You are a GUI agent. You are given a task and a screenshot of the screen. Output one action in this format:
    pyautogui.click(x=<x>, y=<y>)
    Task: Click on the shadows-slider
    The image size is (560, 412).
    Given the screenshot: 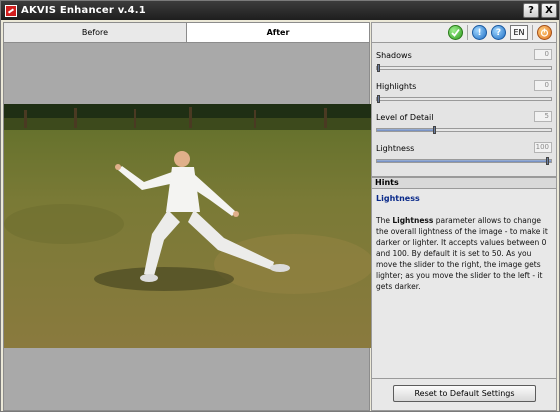 What is the action you would take?
    pyautogui.click(x=464, y=68)
    